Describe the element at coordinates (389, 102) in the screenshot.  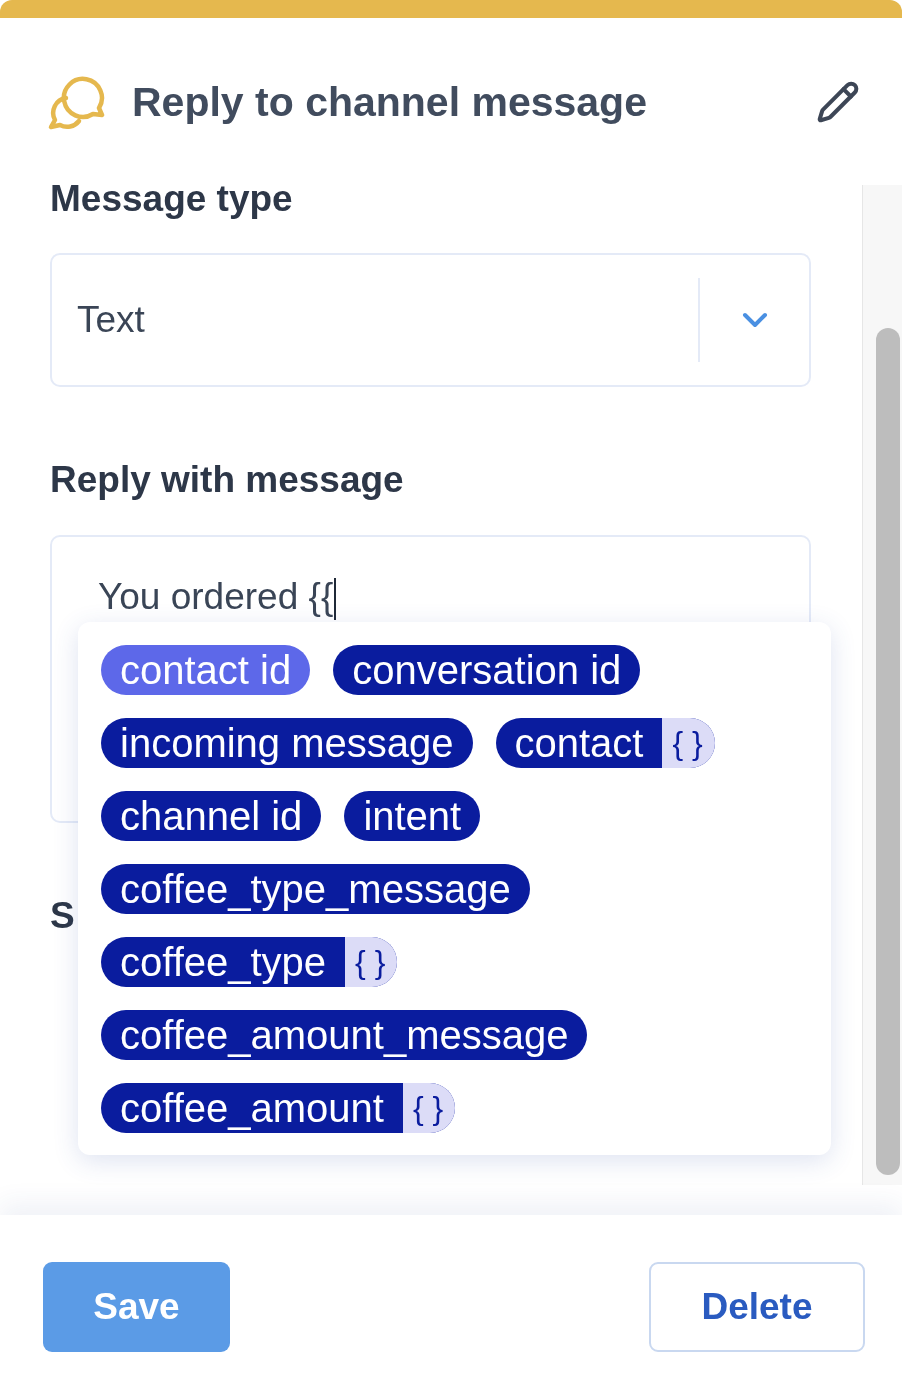
I see `panel-title: Reply to channel message` at that location.